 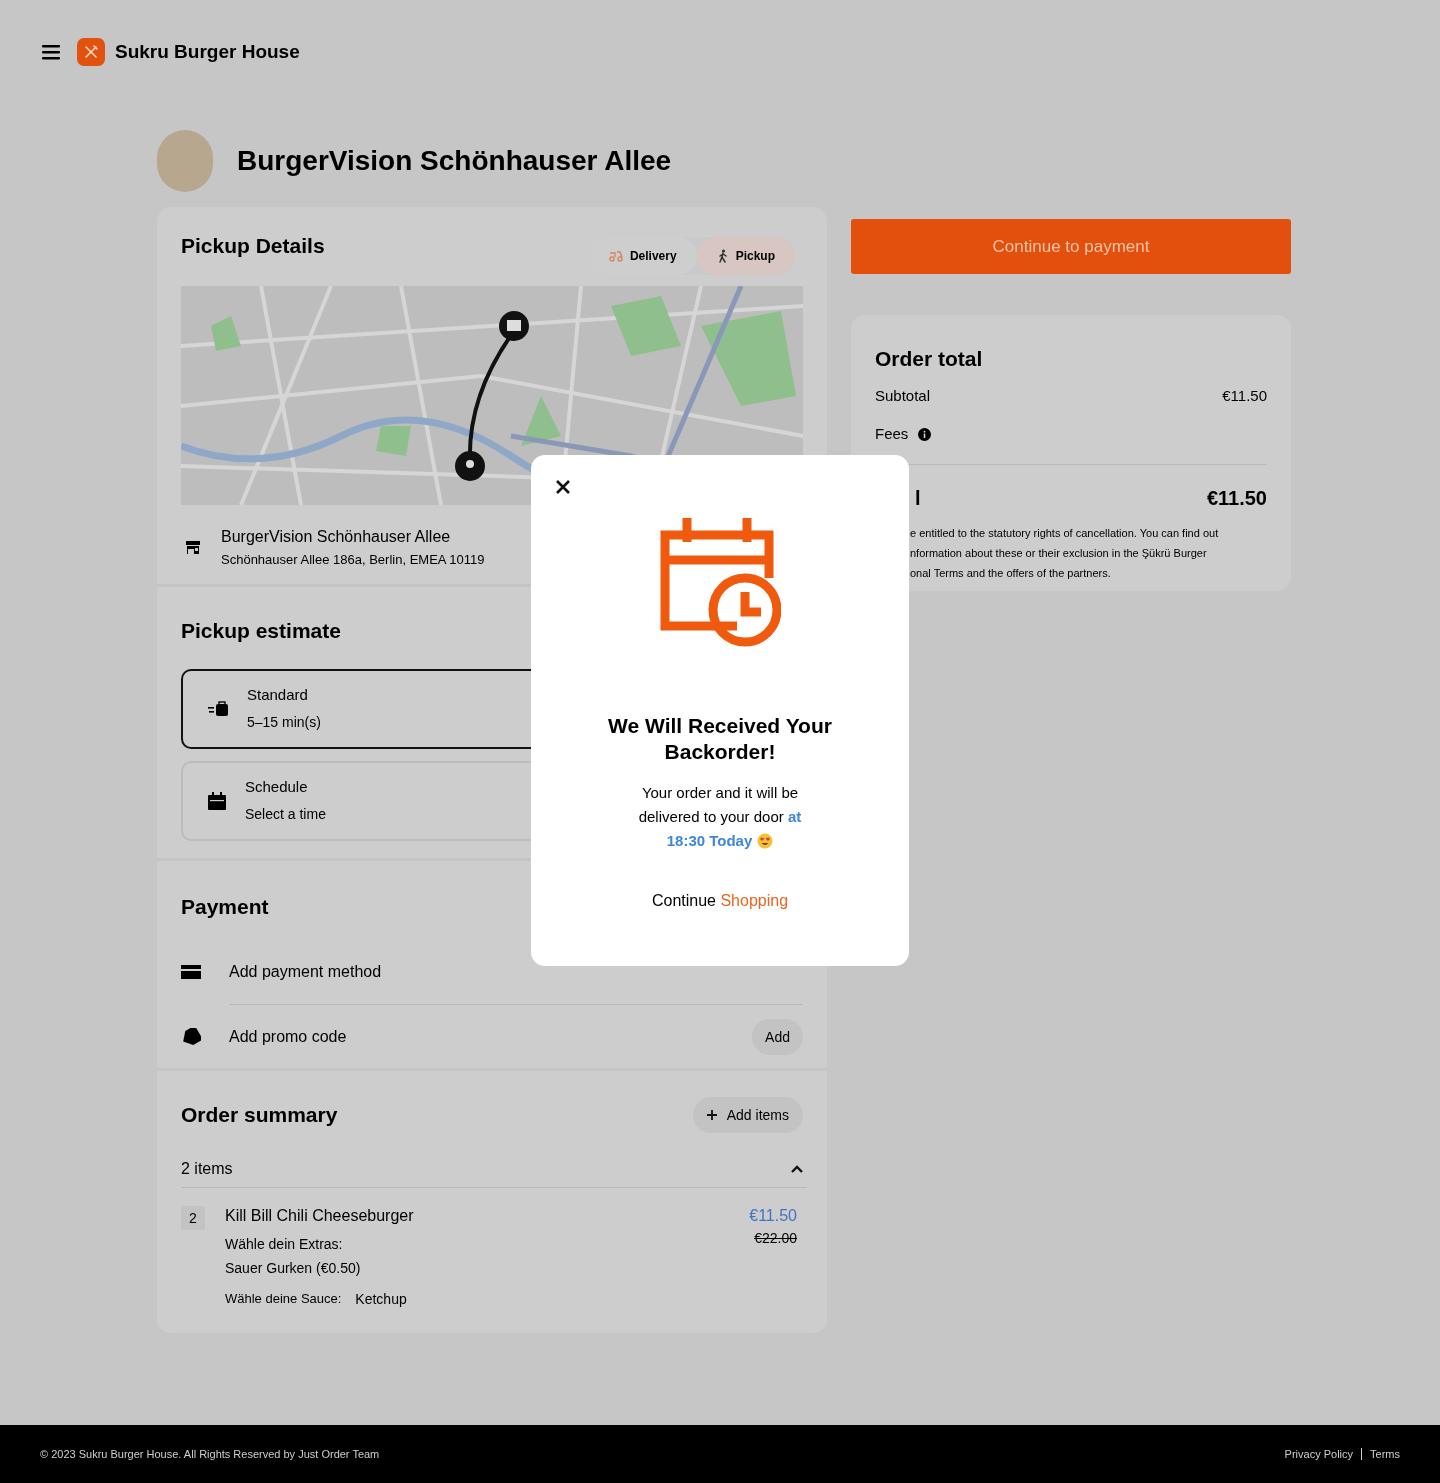 What do you see at coordinates (1065, 533) in the screenshot?
I see `legal-text: e entitled to the statutory rights of cancellation. You can find out` at bounding box center [1065, 533].